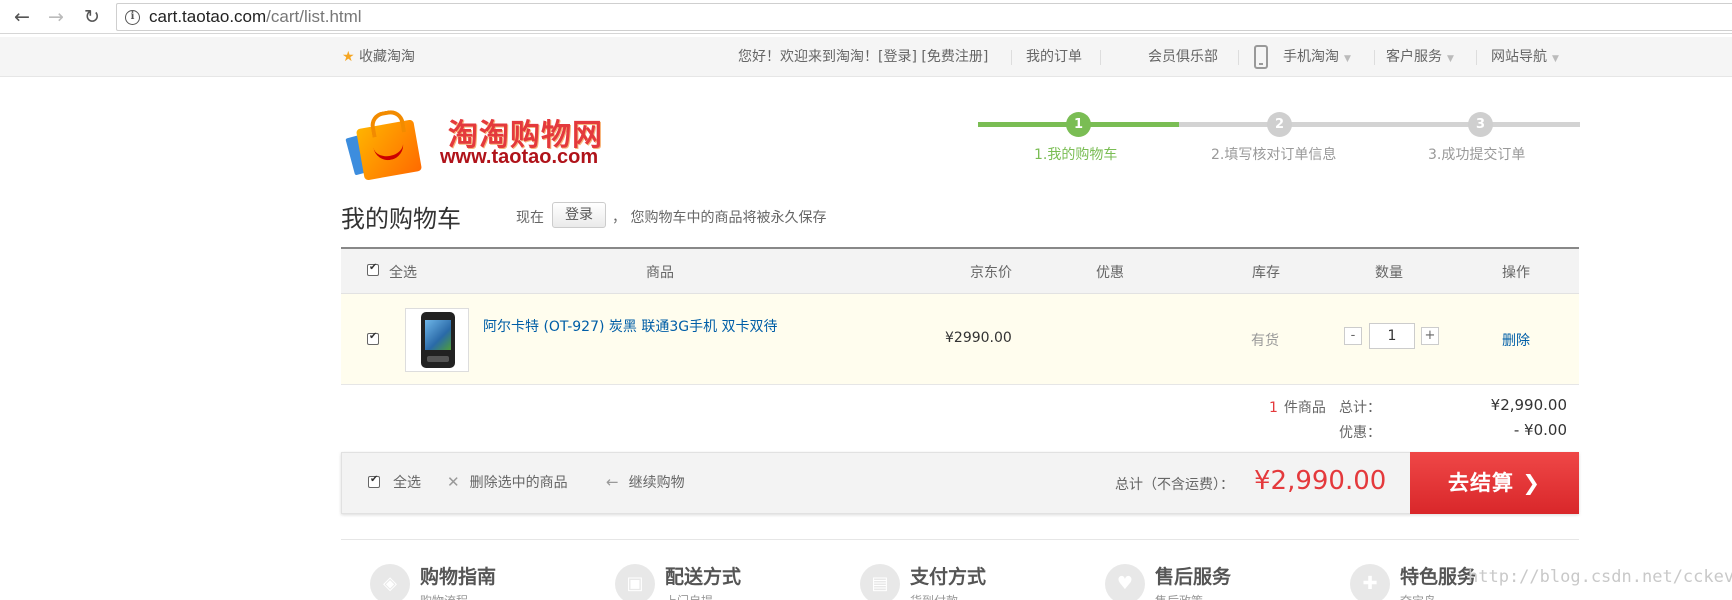  What do you see at coordinates (1480, 124) in the screenshot?
I see `step-3-dot: 3` at bounding box center [1480, 124].